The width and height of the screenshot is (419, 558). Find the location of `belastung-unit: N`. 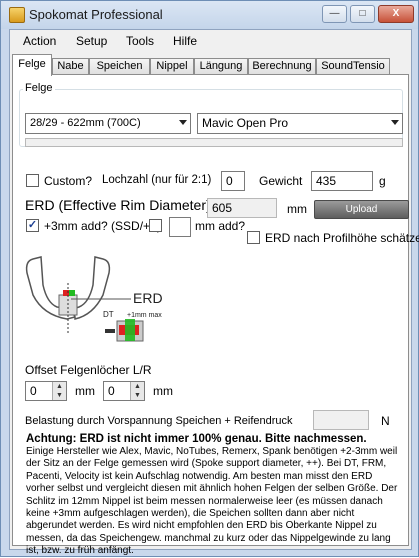

belastung-unit: N is located at coordinates (385, 421).